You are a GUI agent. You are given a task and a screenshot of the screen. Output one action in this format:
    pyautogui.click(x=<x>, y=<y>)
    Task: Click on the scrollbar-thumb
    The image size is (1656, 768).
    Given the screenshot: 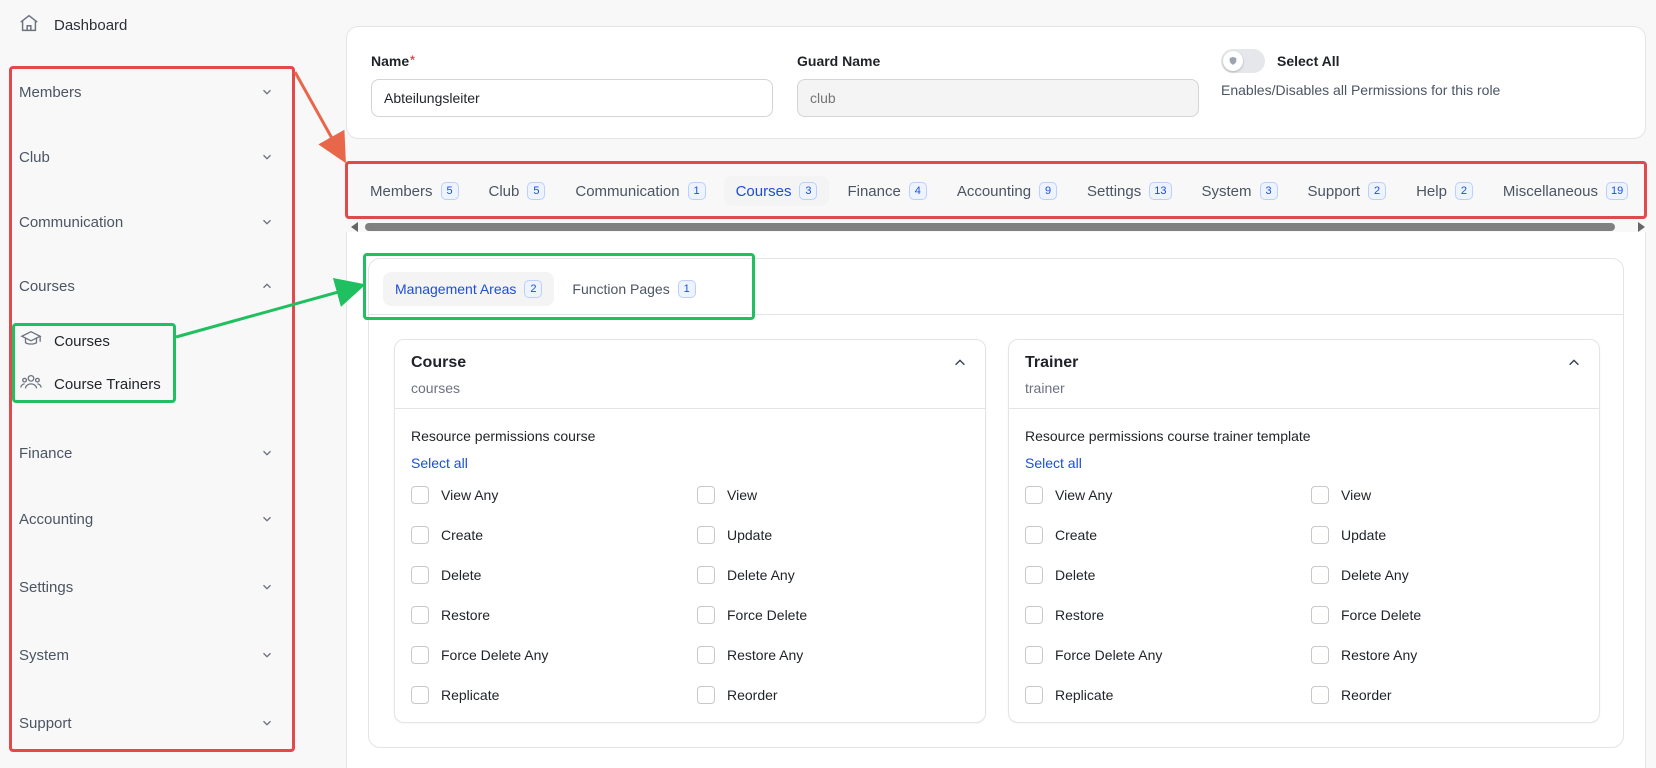 What is the action you would take?
    pyautogui.click(x=990, y=227)
    